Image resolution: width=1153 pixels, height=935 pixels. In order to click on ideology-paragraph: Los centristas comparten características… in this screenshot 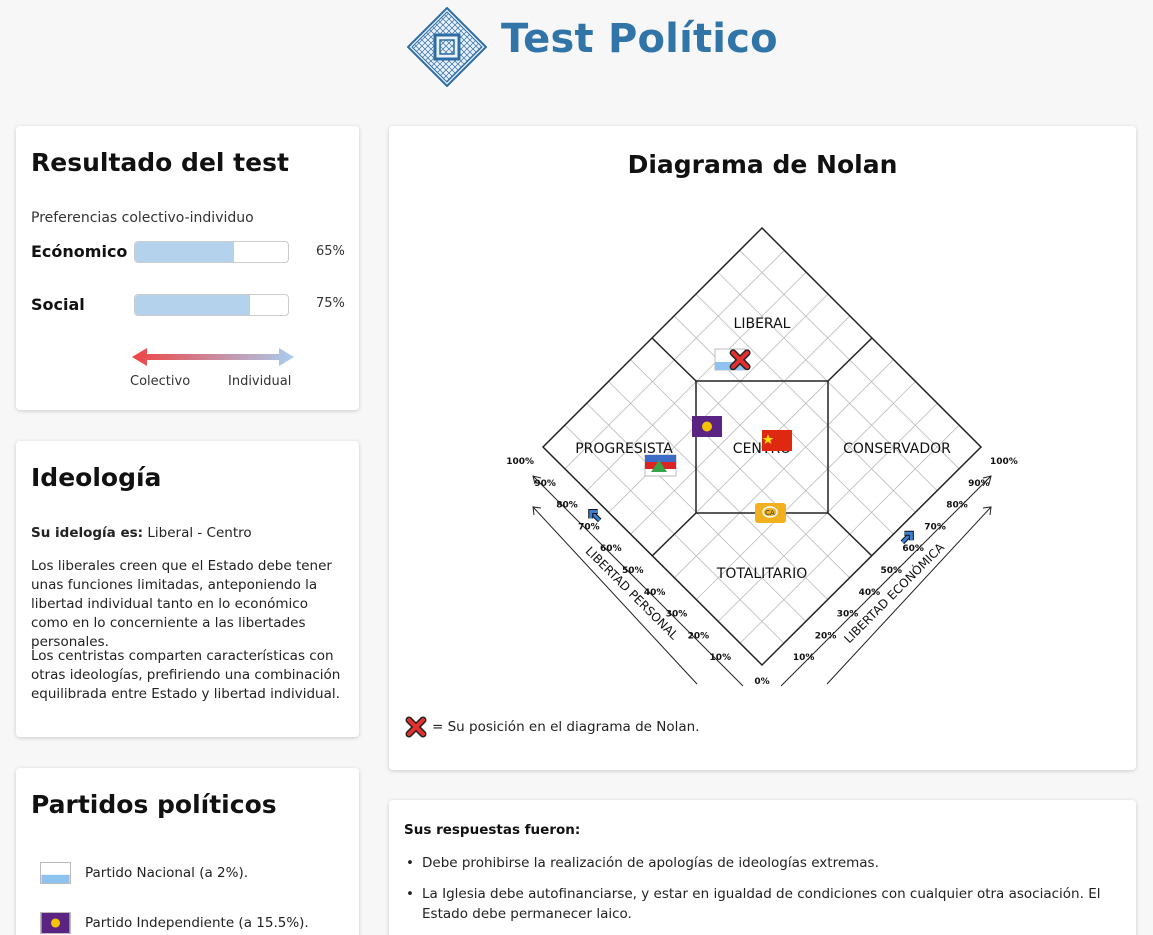, I will do `click(186, 675)`.